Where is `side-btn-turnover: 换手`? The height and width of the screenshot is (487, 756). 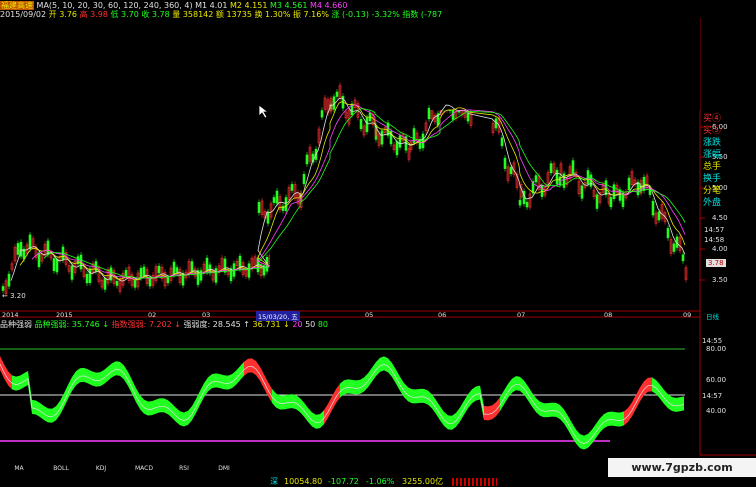
side-btn-turnover: 换手 is located at coordinates (714, 179).